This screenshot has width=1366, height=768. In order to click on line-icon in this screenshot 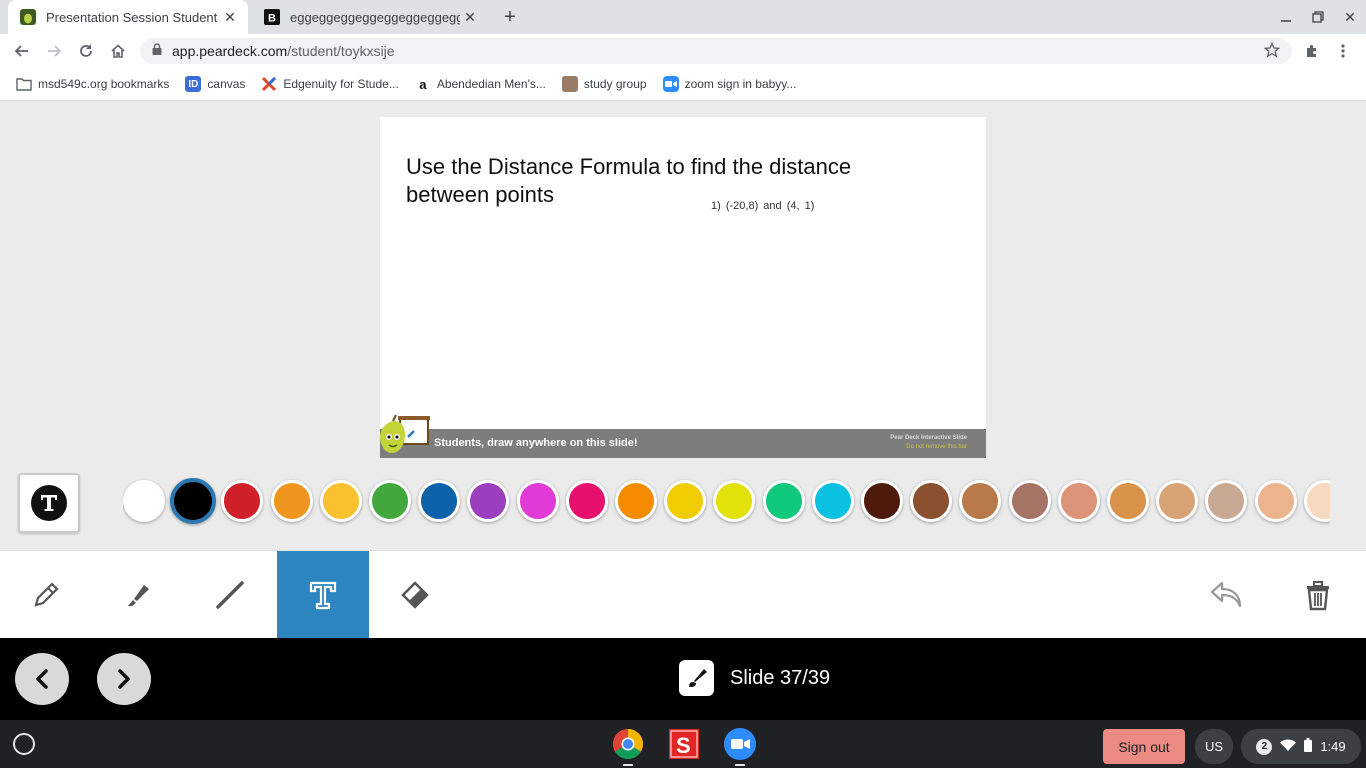, I will do `click(230, 595)`.